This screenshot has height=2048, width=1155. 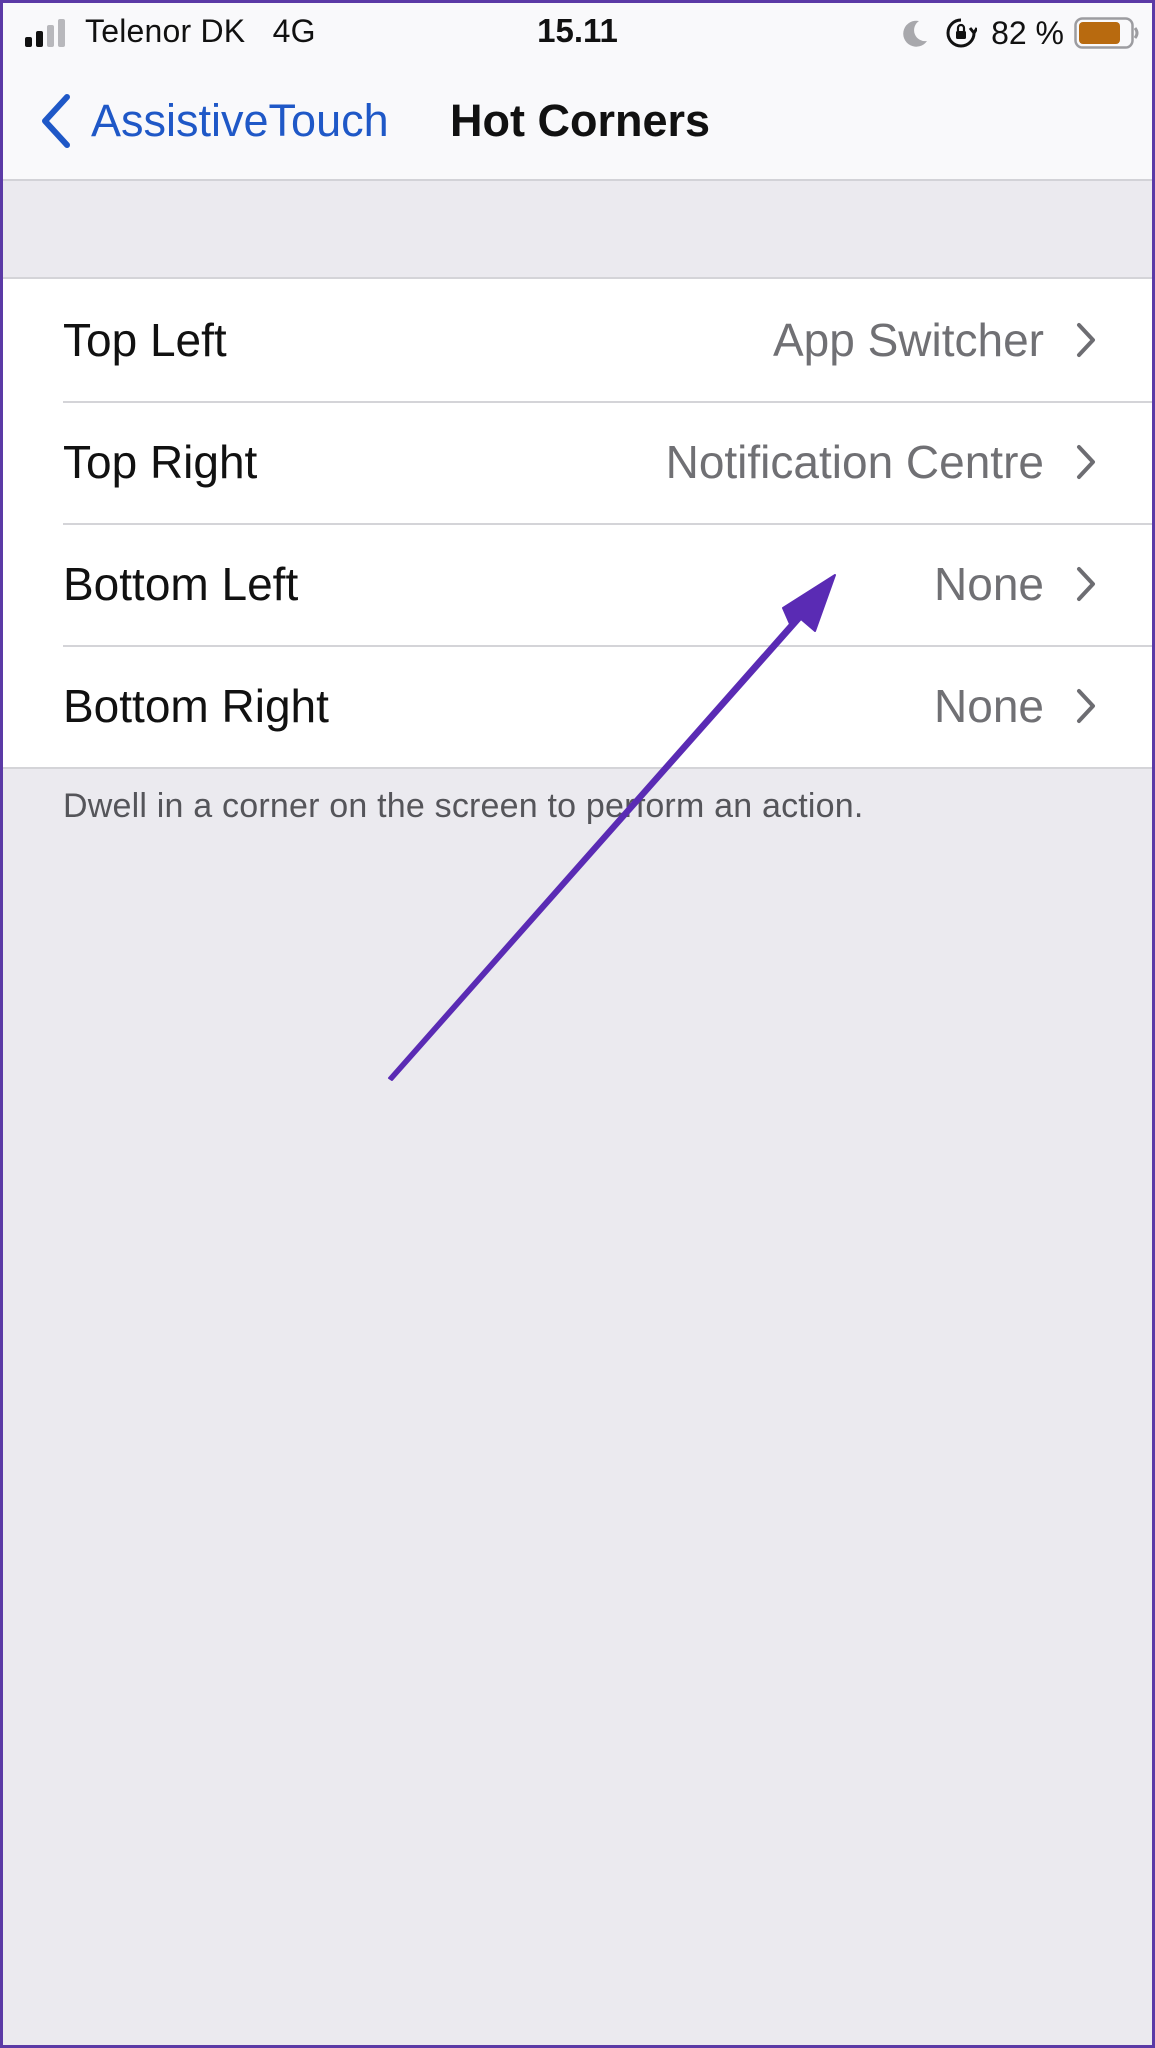 What do you see at coordinates (145, 340) in the screenshot?
I see `row-label: Top Left` at bounding box center [145, 340].